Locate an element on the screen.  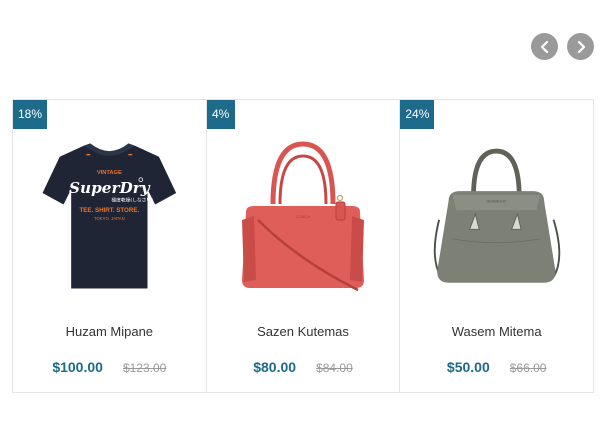
svg-text: COACH is located at coordinates (303, 216).